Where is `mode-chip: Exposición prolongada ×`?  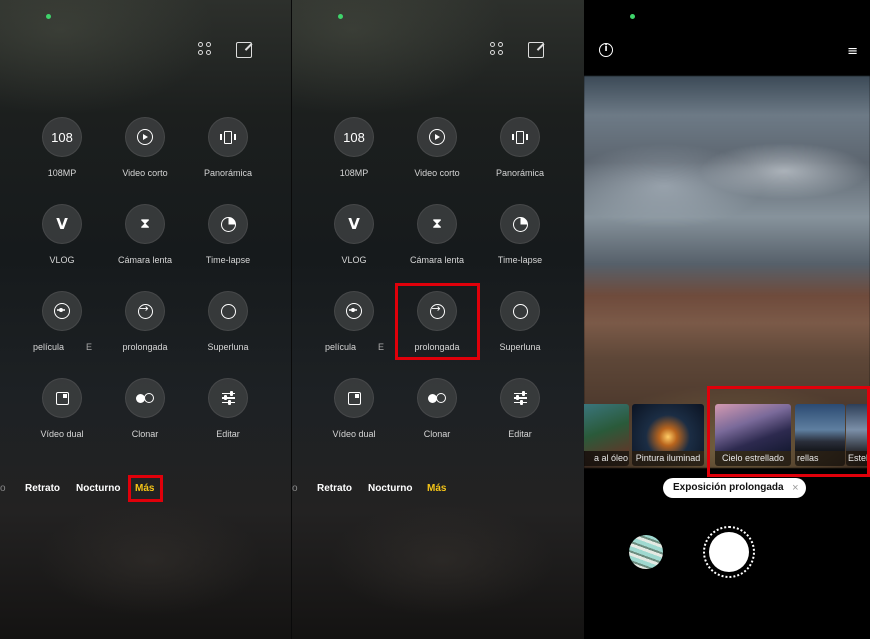 mode-chip: Exposición prolongada × is located at coordinates (734, 488).